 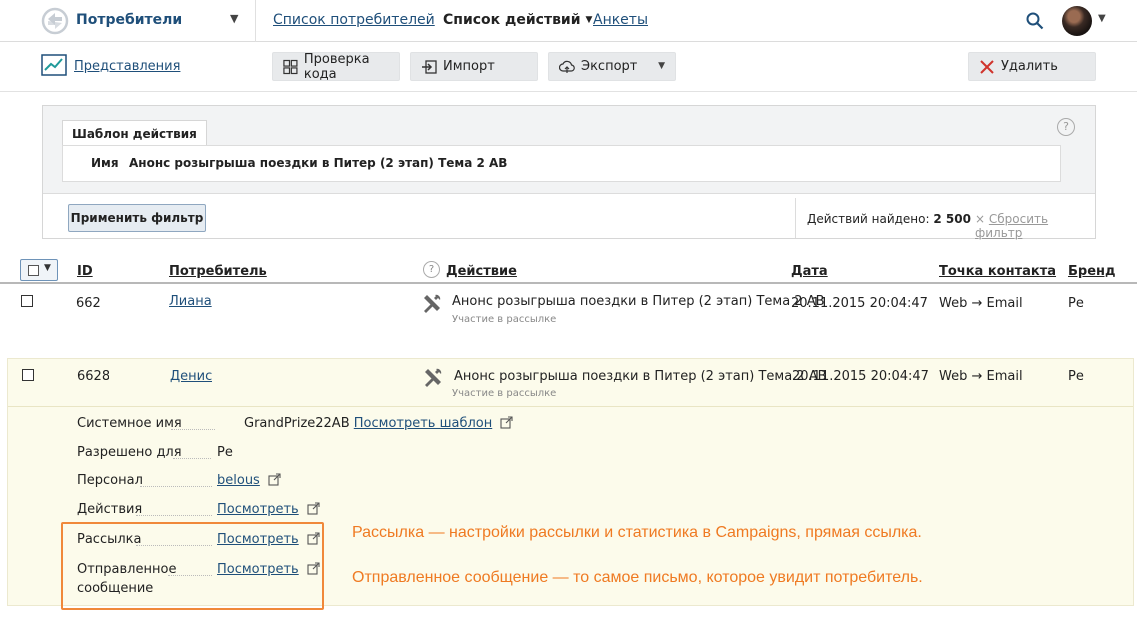 I want to click on nav-consumers-list: Список потребителей, so click(x=354, y=20).